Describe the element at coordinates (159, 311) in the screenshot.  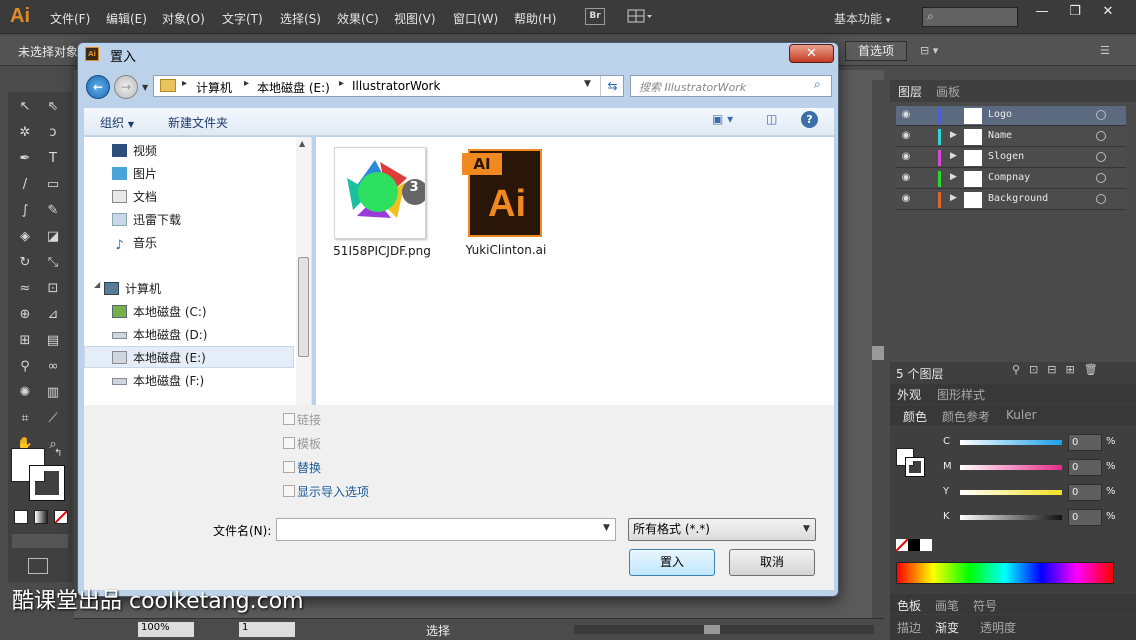
I see `nav-item-drive-c: 本地磁盘 (C:)` at that location.